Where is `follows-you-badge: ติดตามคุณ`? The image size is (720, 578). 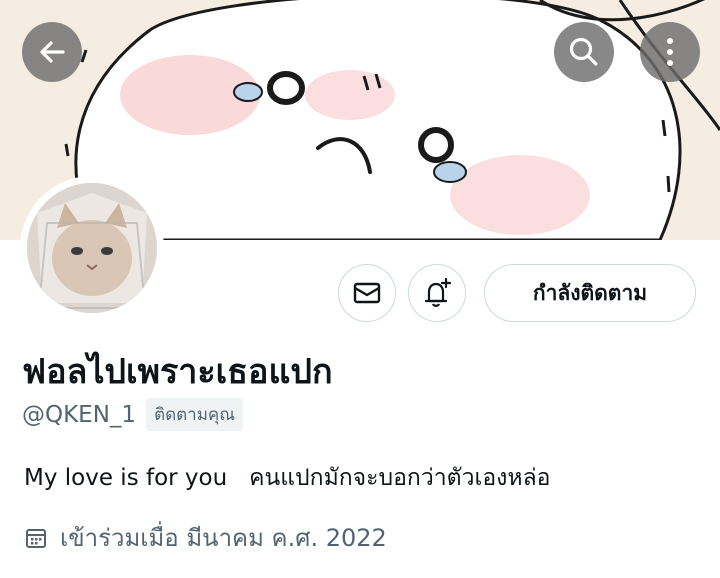
follows-you-badge: ติดตามคุณ is located at coordinates (195, 414).